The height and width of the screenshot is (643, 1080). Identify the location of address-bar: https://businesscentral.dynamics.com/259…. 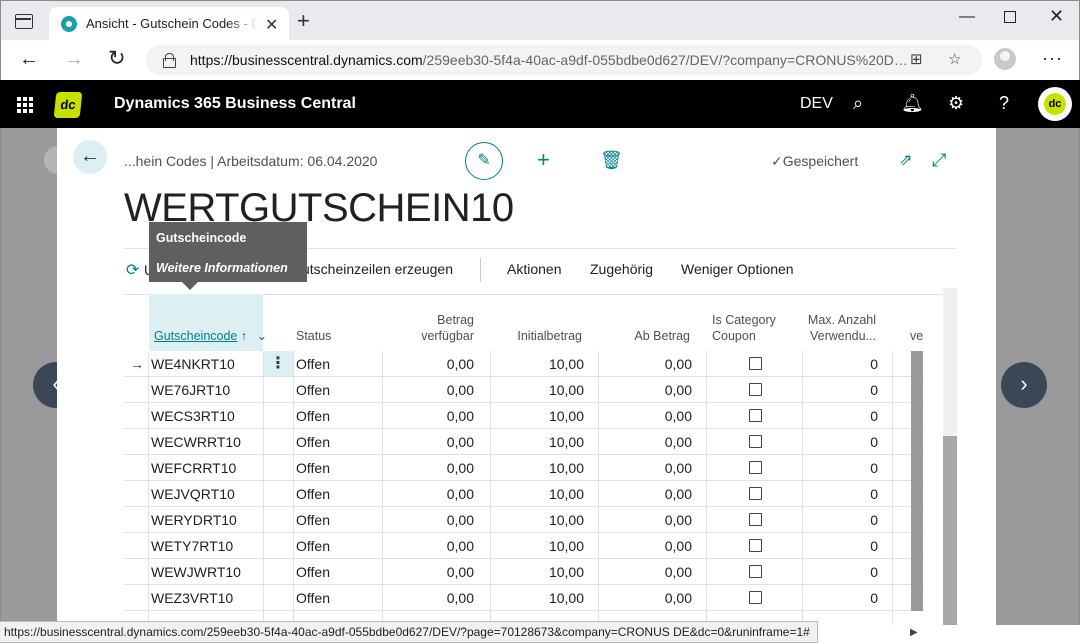
(564, 60).